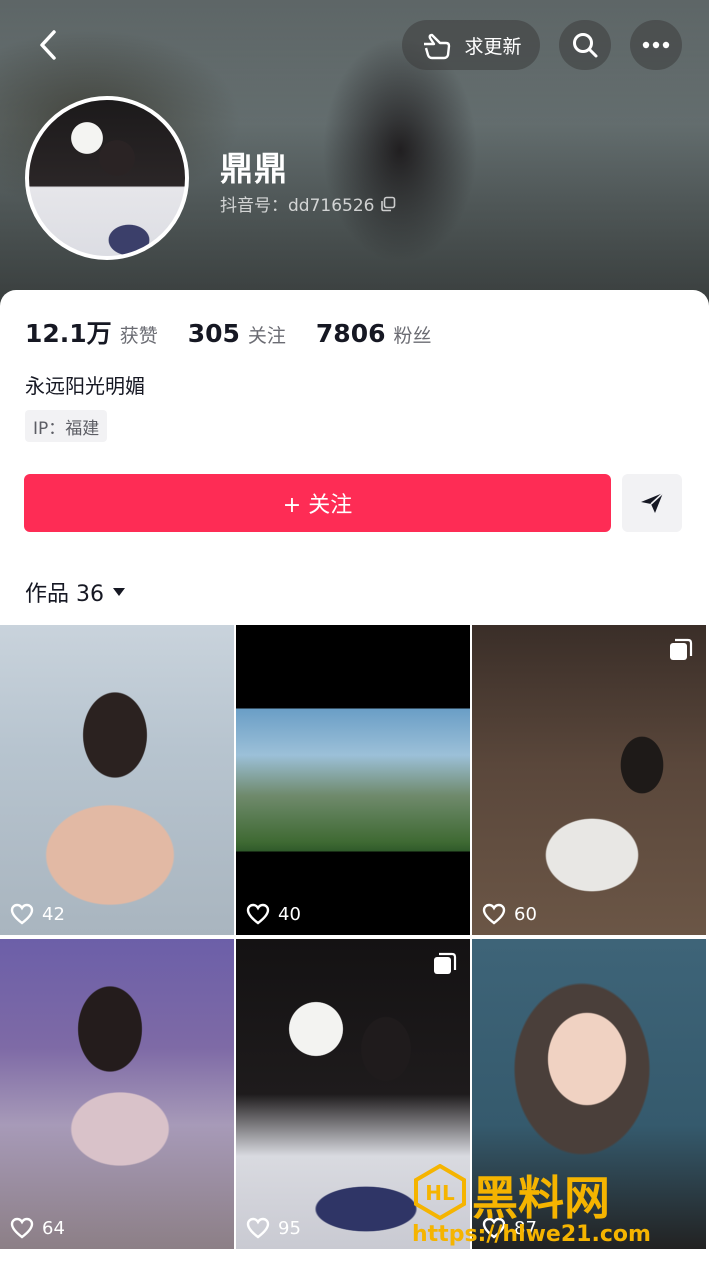 The width and height of the screenshot is (709, 1279). I want to click on like-count: 95, so click(273, 1228).